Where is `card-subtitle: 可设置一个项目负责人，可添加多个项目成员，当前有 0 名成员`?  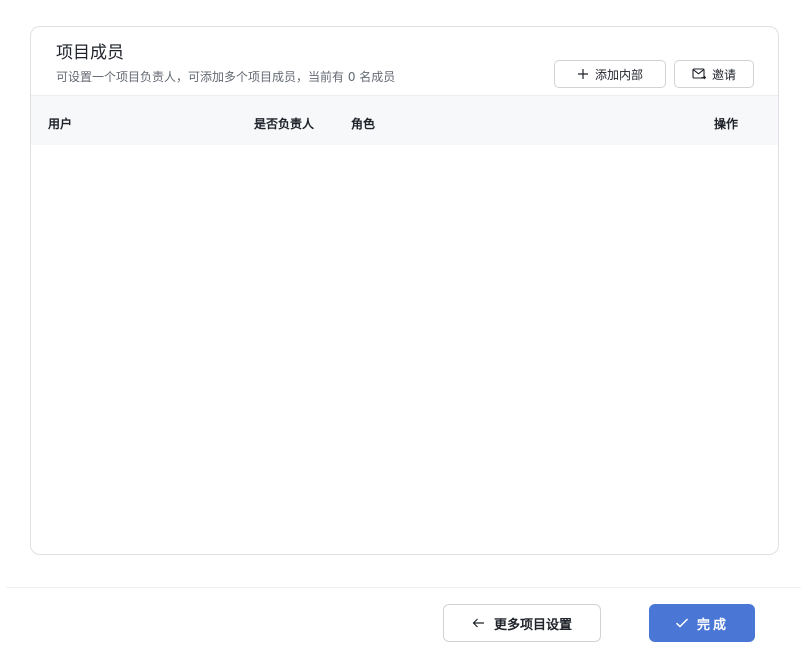 card-subtitle: 可设置一个项目负责人，可添加多个项目成员，当前有 0 名成员 is located at coordinates (226, 77).